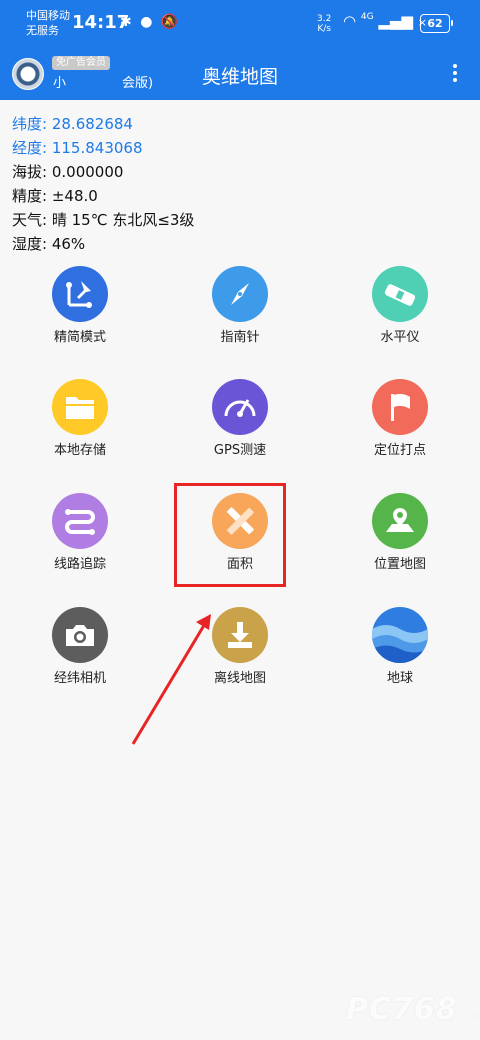 The width and height of the screenshot is (480, 1040). Describe the element at coordinates (68, 244) in the screenshot. I see `humidity-value: 46%` at that location.